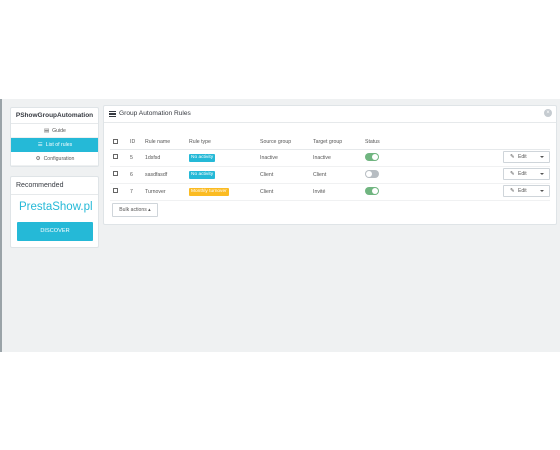  What do you see at coordinates (286, 158) in the screenshot?
I see `cell-source-group: Inactive` at bounding box center [286, 158].